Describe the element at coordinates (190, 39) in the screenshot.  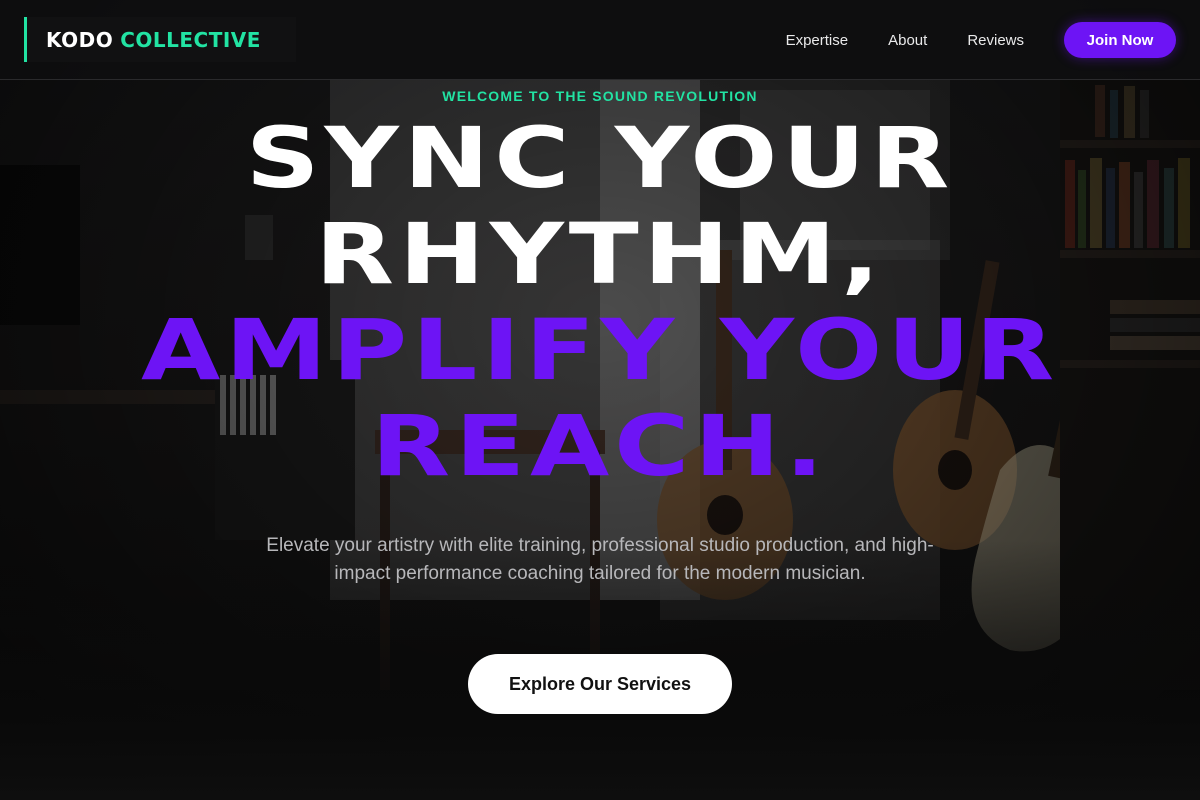
I see `brand-name-part-2: COLLECTIVE` at that location.